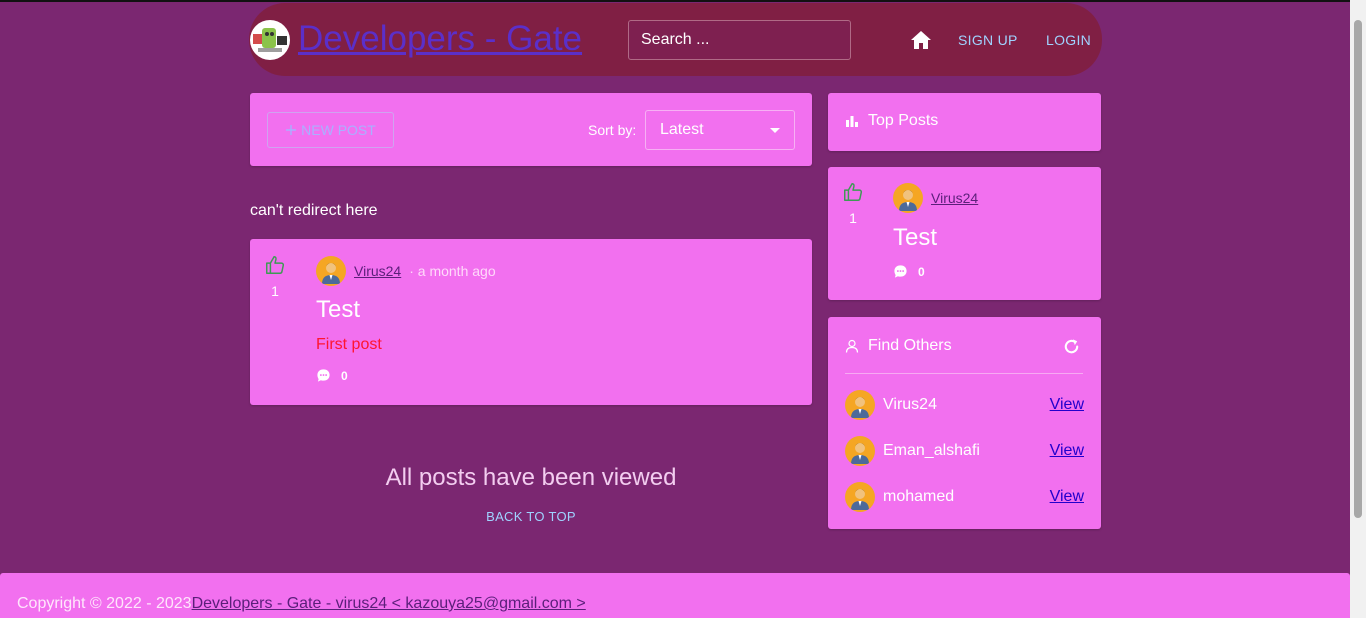 This screenshot has width=1366, height=618. I want to click on top-post-like-count: 1, so click(853, 218).